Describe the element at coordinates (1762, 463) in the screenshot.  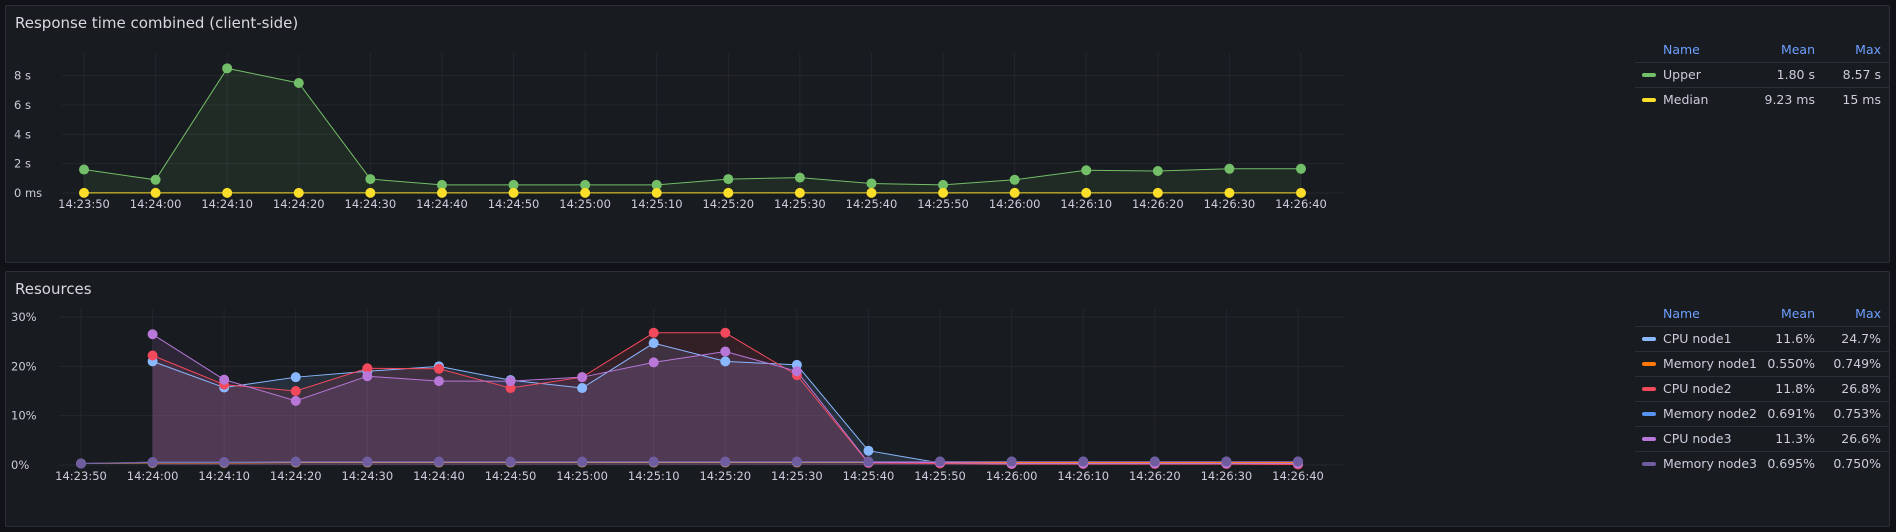
I see `legend-row: Memory node3 0.695% 0.750%` at that location.